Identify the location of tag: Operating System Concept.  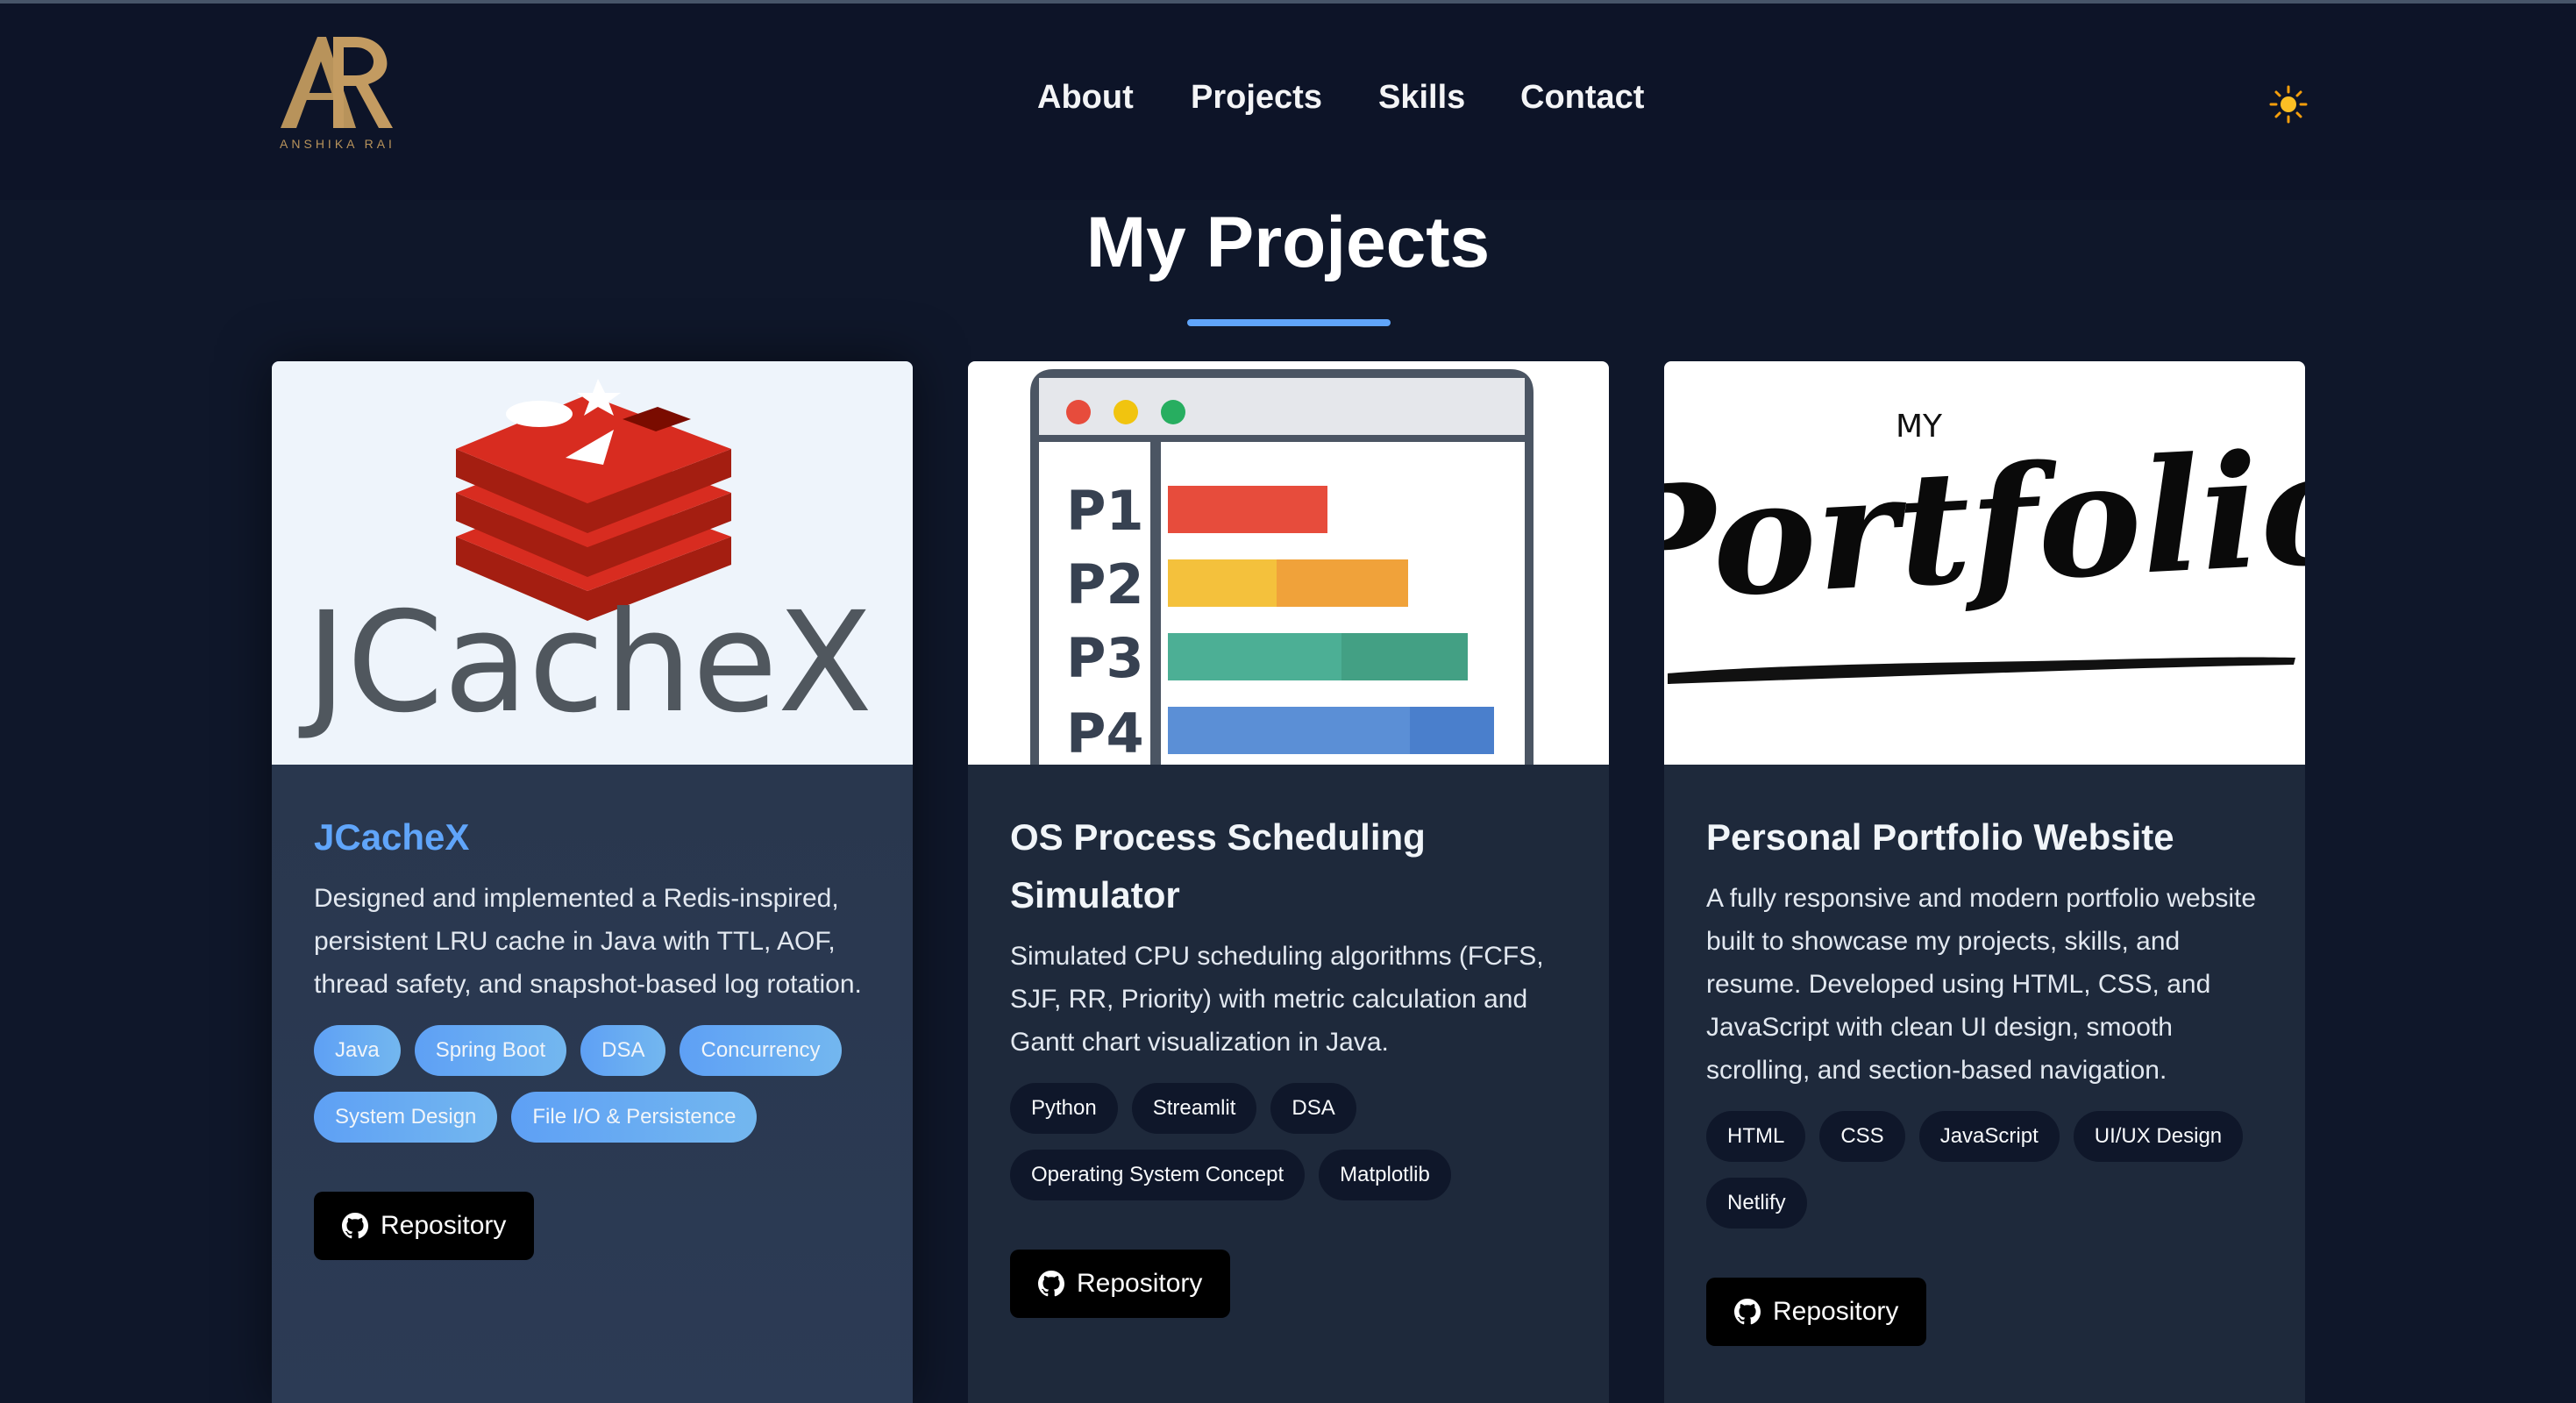
(1158, 1175).